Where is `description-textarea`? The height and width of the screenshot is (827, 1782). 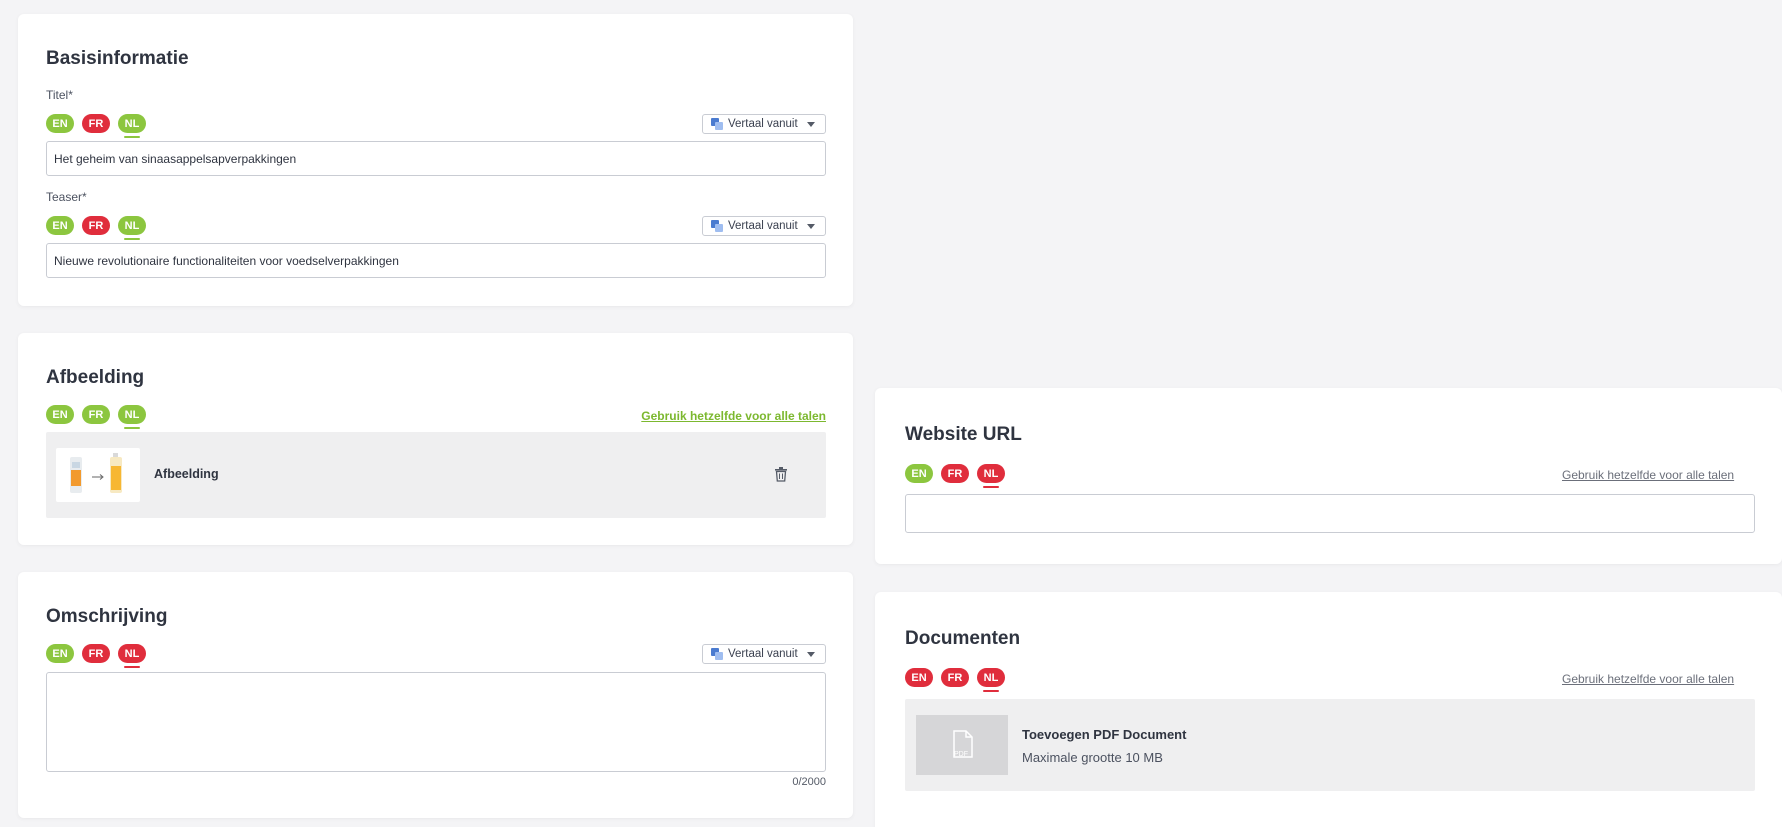
description-textarea is located at coordinates (436, 722).